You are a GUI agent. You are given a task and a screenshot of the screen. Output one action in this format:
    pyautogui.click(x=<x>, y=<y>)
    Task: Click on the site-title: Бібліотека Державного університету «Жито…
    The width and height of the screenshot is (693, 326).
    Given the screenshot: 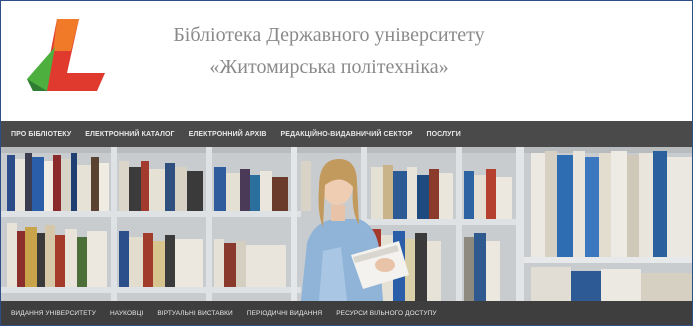 What is the action you would take?
    pyautogui.click(x=329, y=51)
    